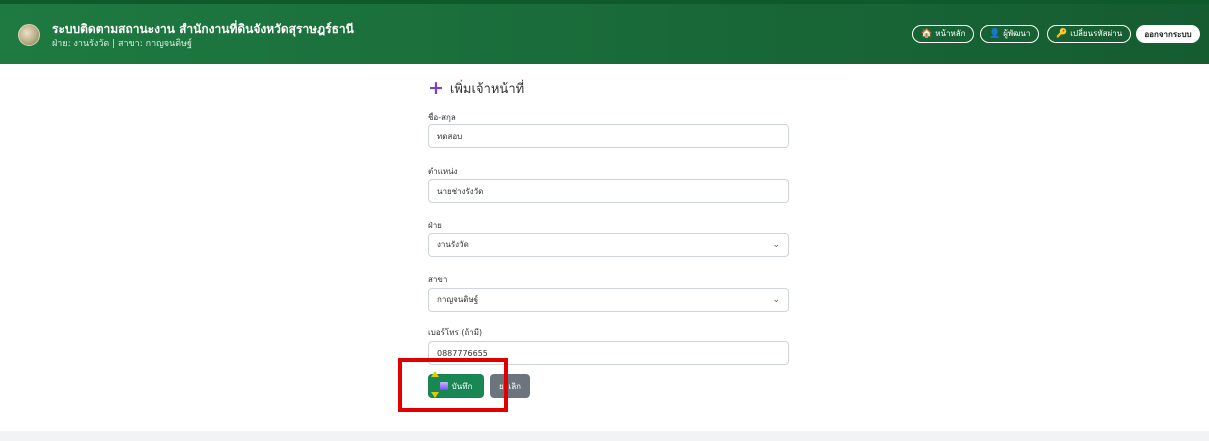 The image size is (1209, 441). I want to click on user-context: ฝ่าย: งานรังวัด | สาขา: กาญจนดิษฐ์, so click(122, 44).